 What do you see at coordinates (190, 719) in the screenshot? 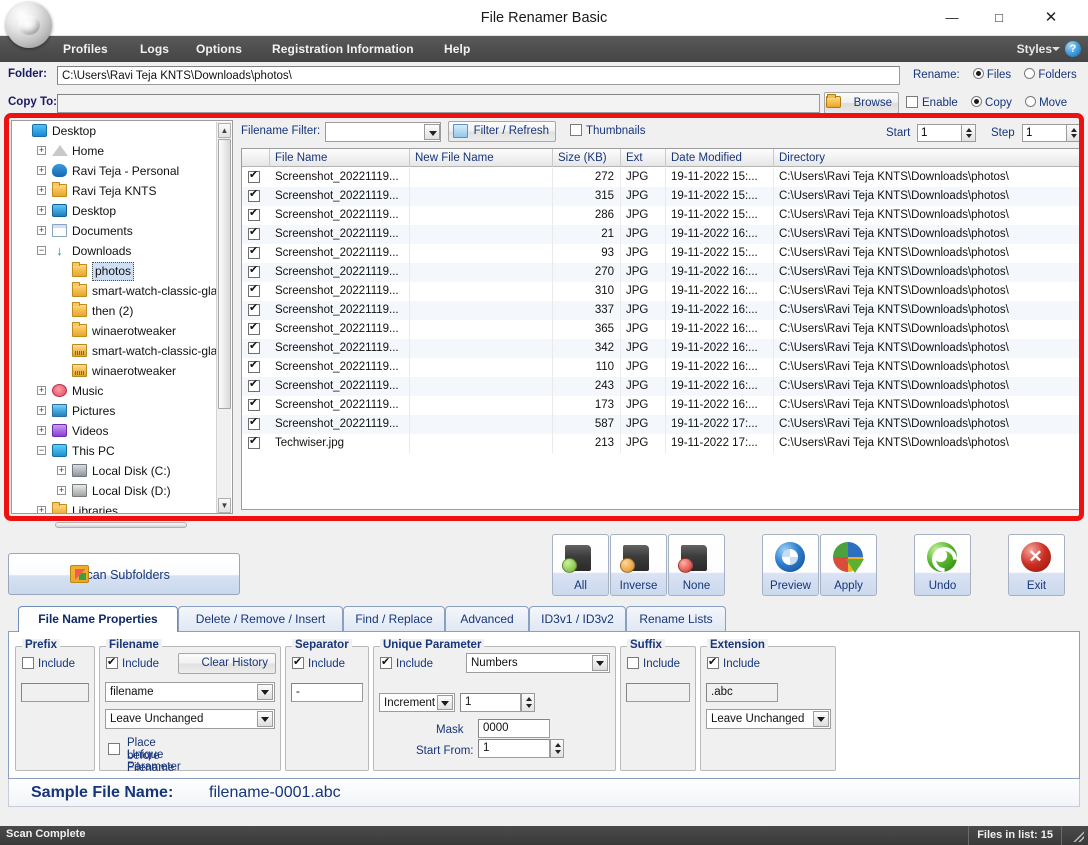
I see `filename-case-combo: Leave Unchanged` at bounding box center [190, 719].